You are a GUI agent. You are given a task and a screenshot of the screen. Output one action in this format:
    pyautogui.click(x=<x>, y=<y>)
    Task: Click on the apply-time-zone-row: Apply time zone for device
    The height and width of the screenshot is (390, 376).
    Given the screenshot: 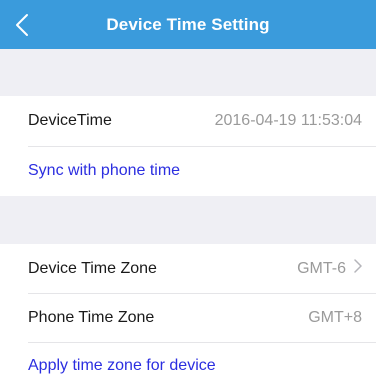 What is the action you would take?
    pyautogui.click(x=188, y=366)
    